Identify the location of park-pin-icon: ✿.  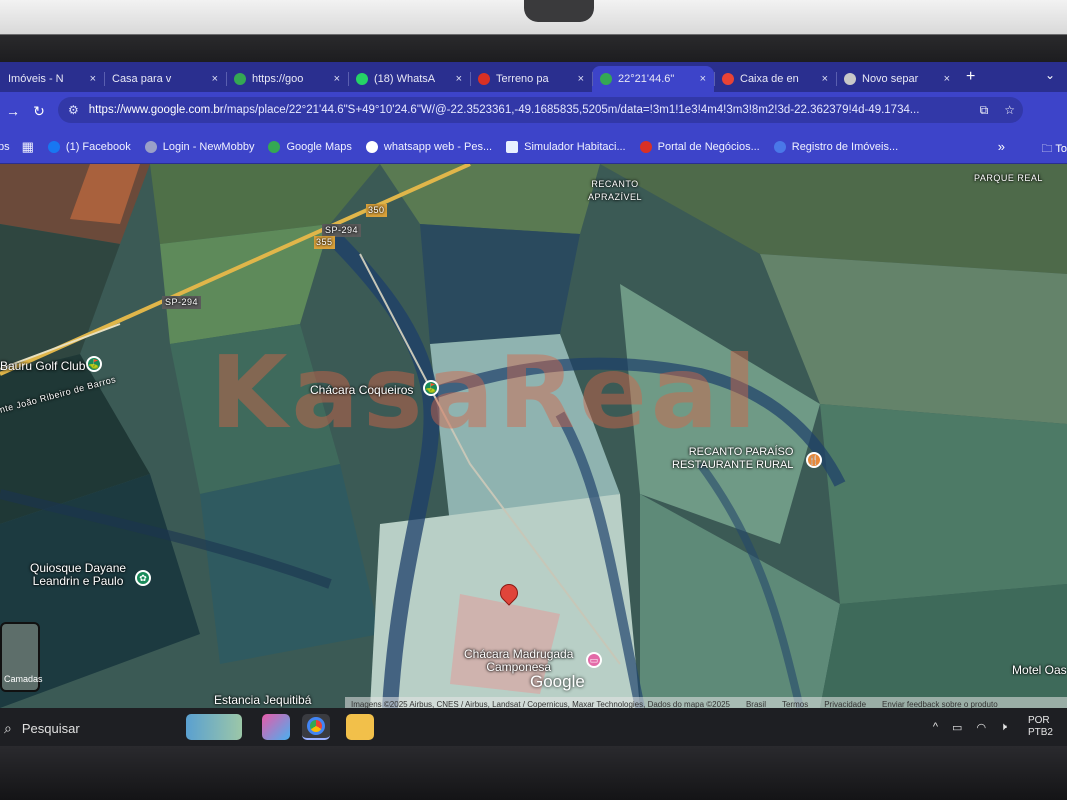
(143, 578).